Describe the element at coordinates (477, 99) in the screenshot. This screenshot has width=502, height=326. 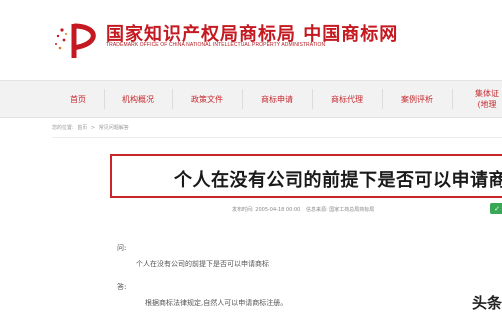
I see `nav-item-collective: 集体证 (地理` at that location.